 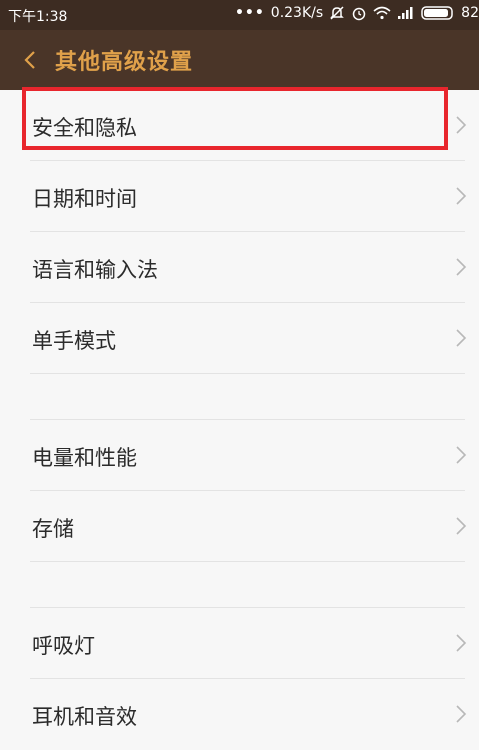 I want to click on list-item-label: 耳机和音效, so click(x=84, y=717).